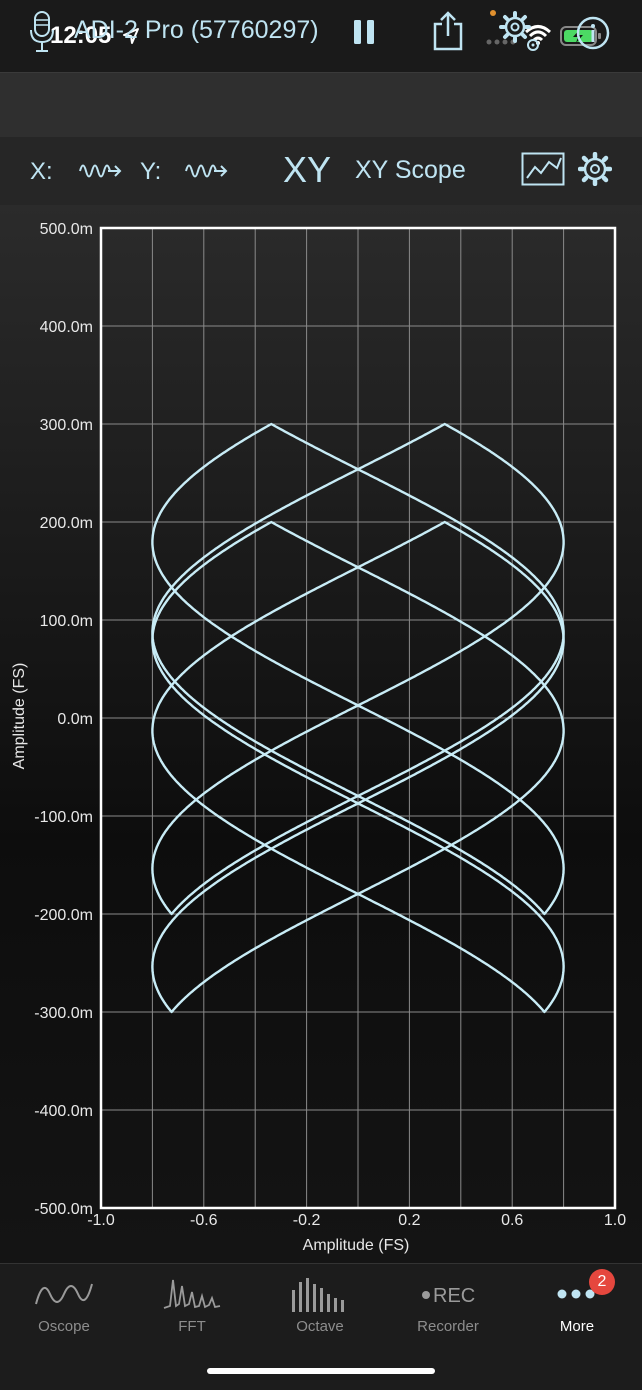 The image size is (642, 1390). I want to click on x-tick-label: 0.6, so click(512, 1220).